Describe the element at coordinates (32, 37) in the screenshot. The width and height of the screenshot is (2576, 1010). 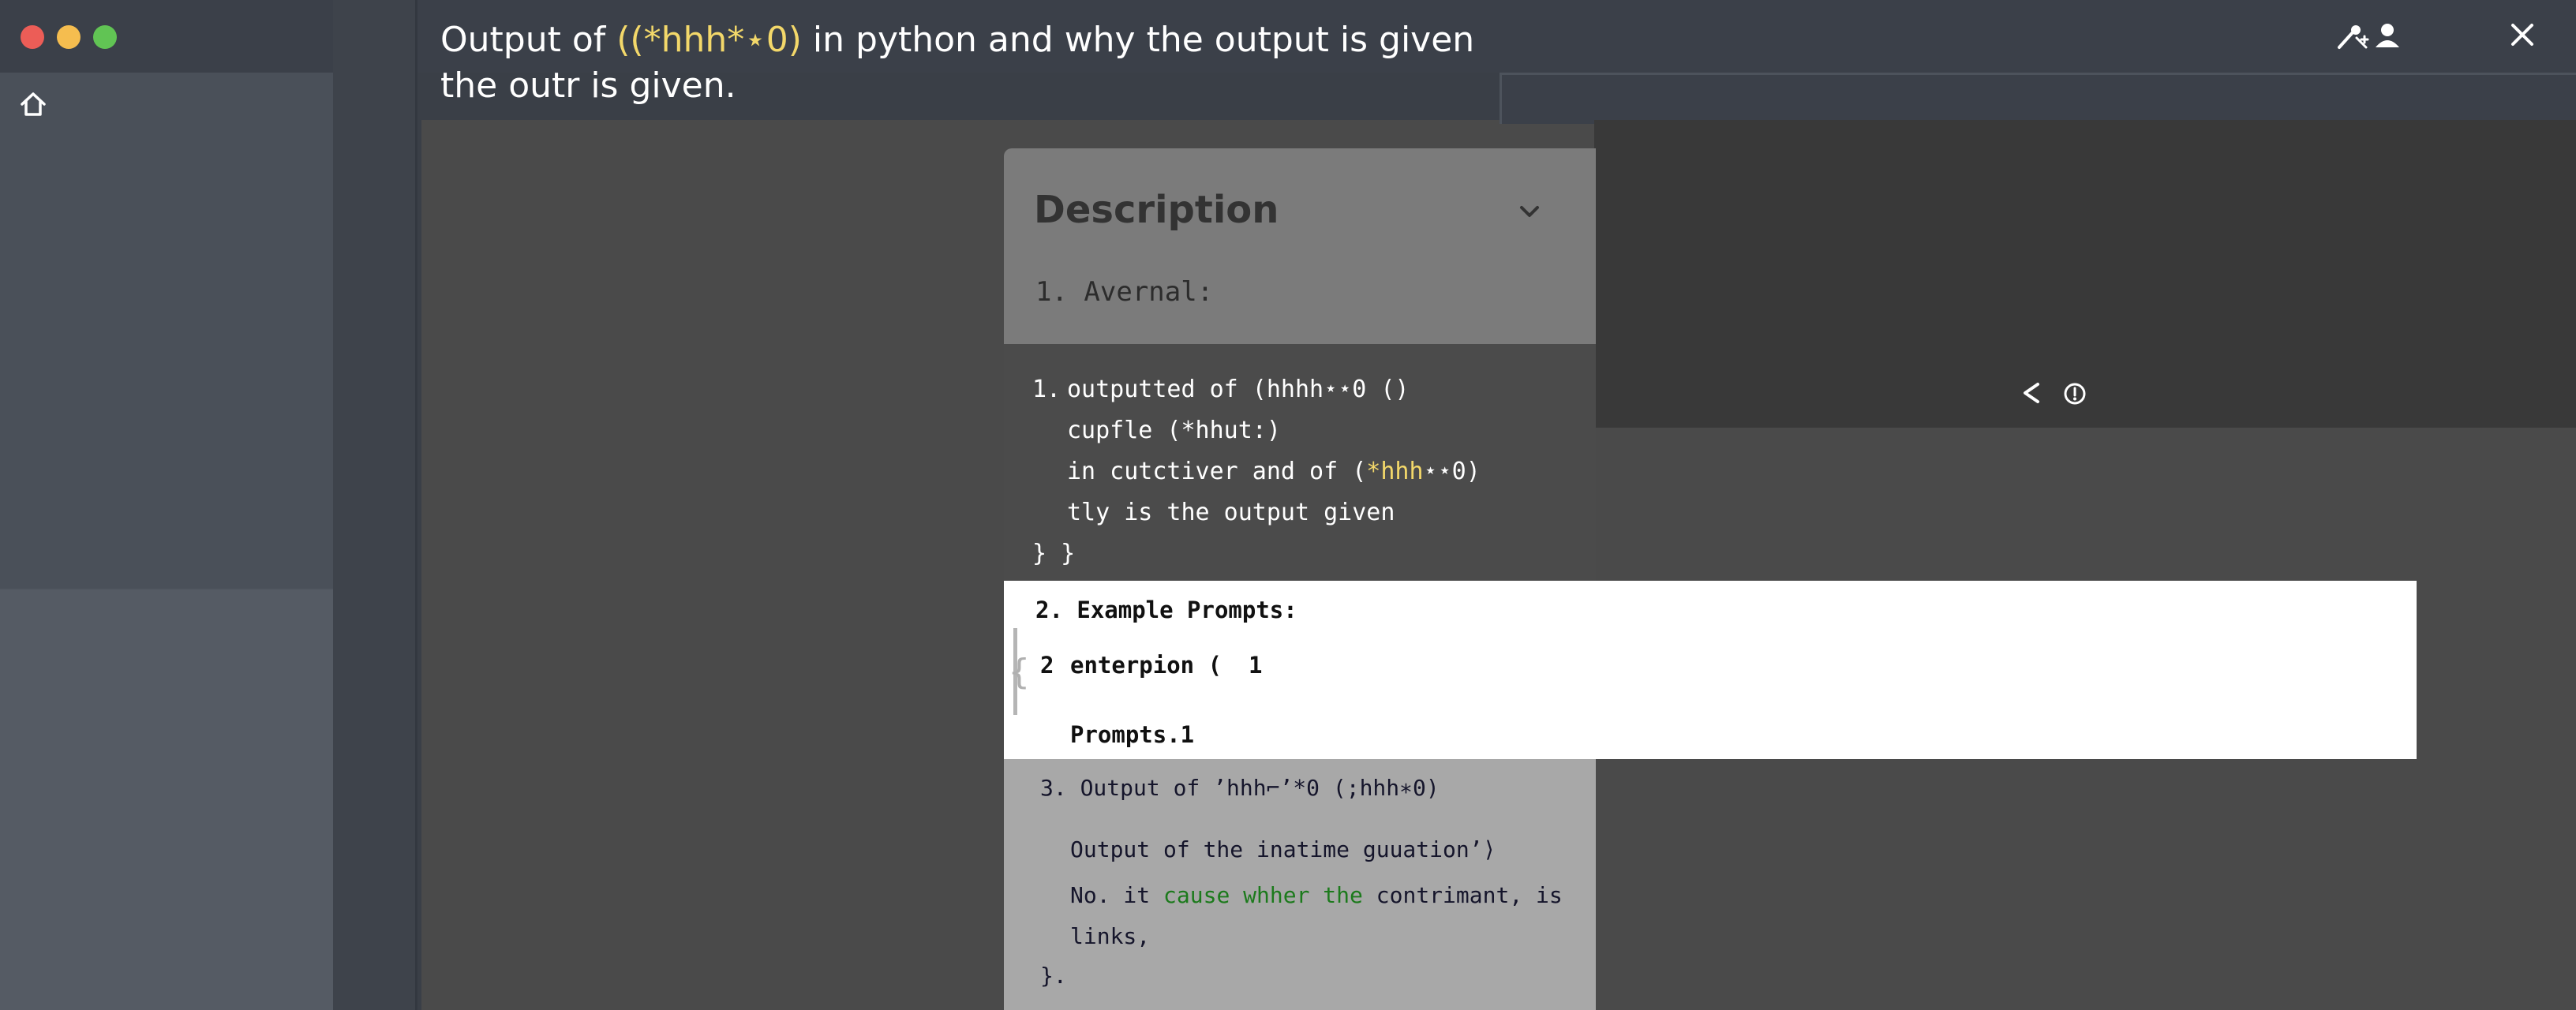
I see `close-window-button` at that location.